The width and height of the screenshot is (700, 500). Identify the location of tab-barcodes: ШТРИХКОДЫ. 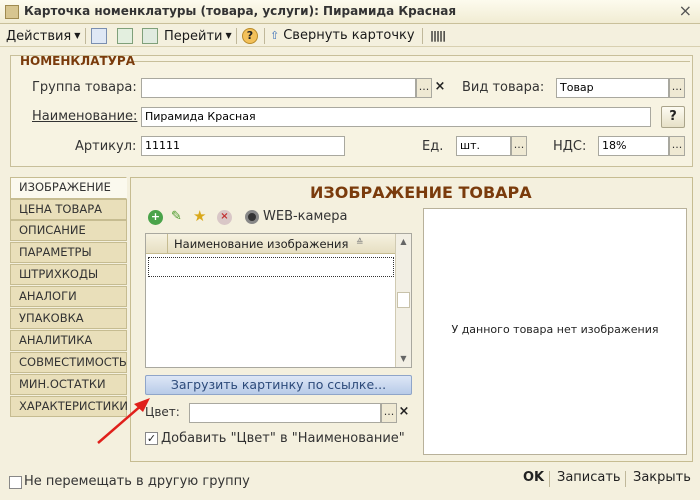
(68, 274).